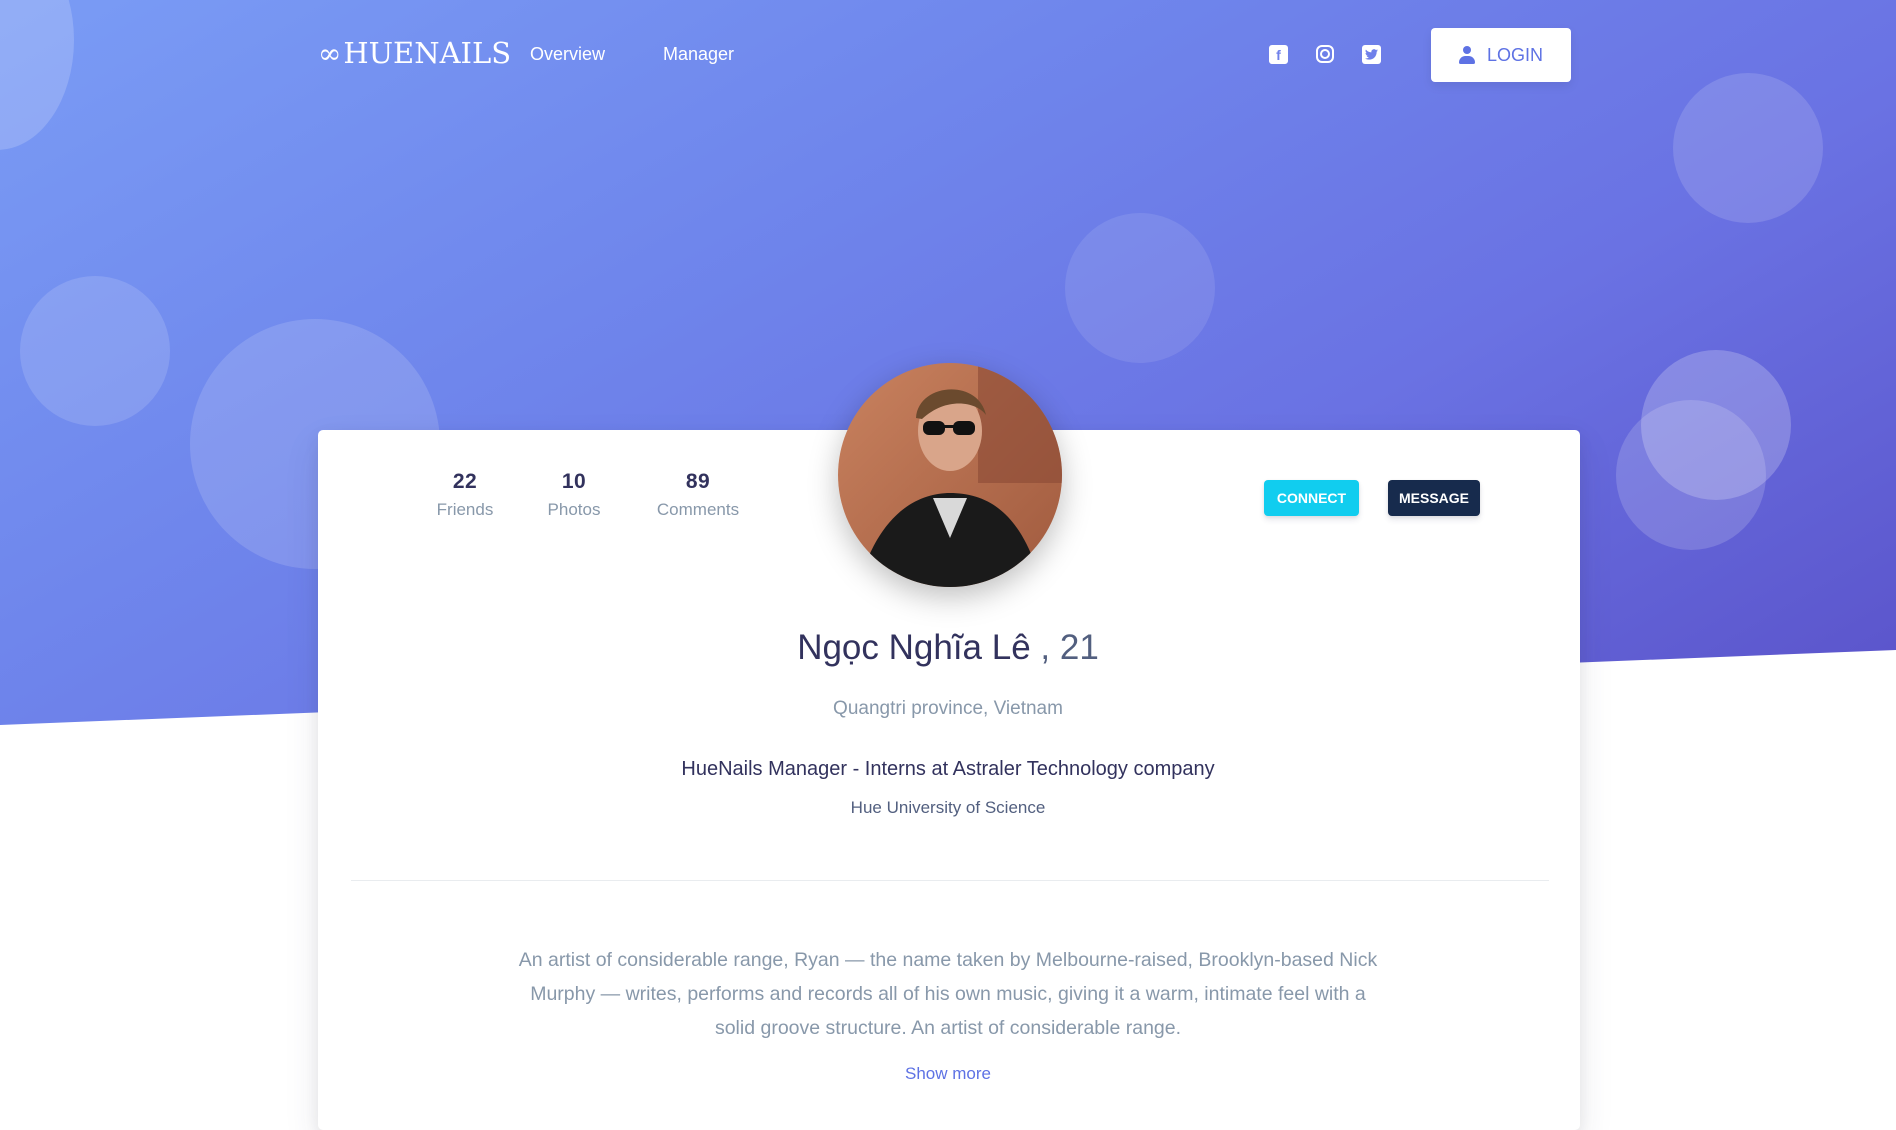  Describe the element at coordinates (948, 807) in the screenshot. I see `profile-school: Hue University of Science` at that location.